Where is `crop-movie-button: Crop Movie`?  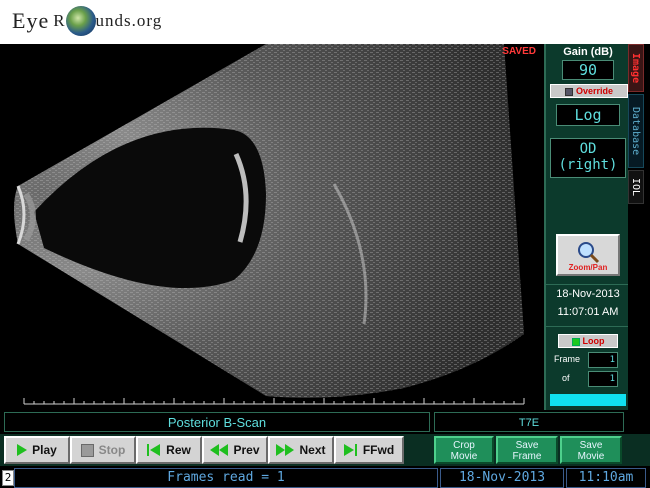
crop-movie-button: Crop Movie is located at coordinates (464, 450).